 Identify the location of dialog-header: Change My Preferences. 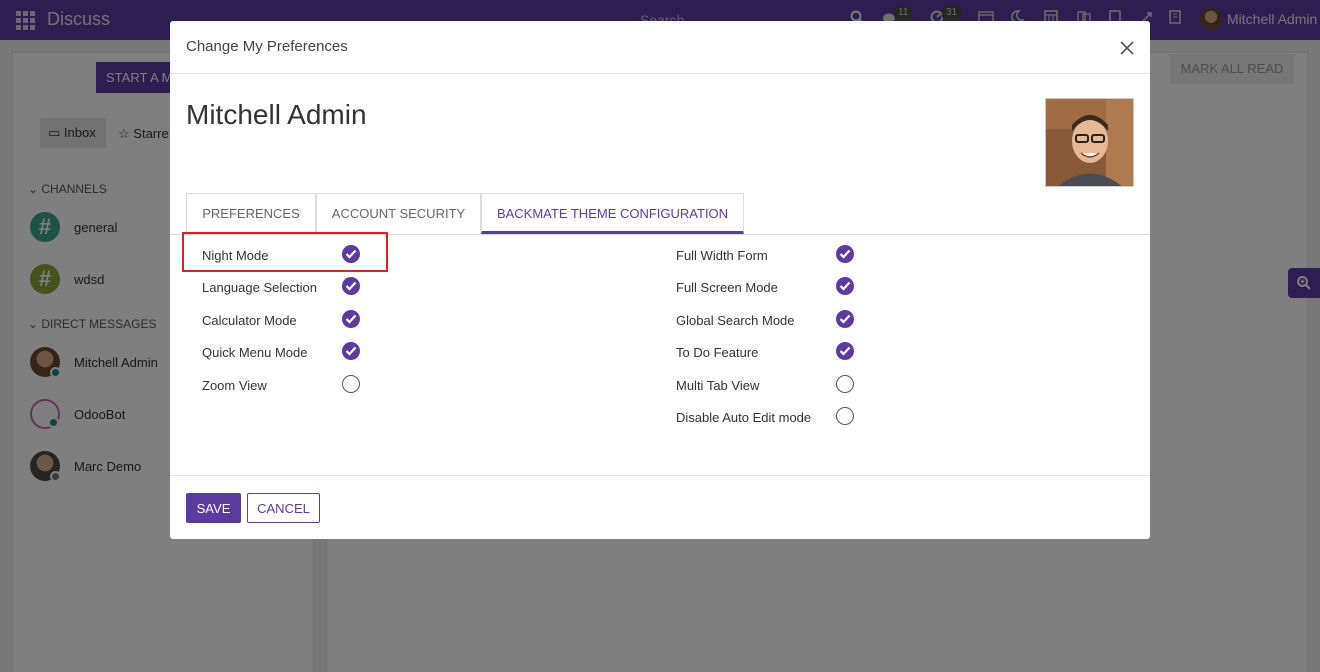
(660, 47).